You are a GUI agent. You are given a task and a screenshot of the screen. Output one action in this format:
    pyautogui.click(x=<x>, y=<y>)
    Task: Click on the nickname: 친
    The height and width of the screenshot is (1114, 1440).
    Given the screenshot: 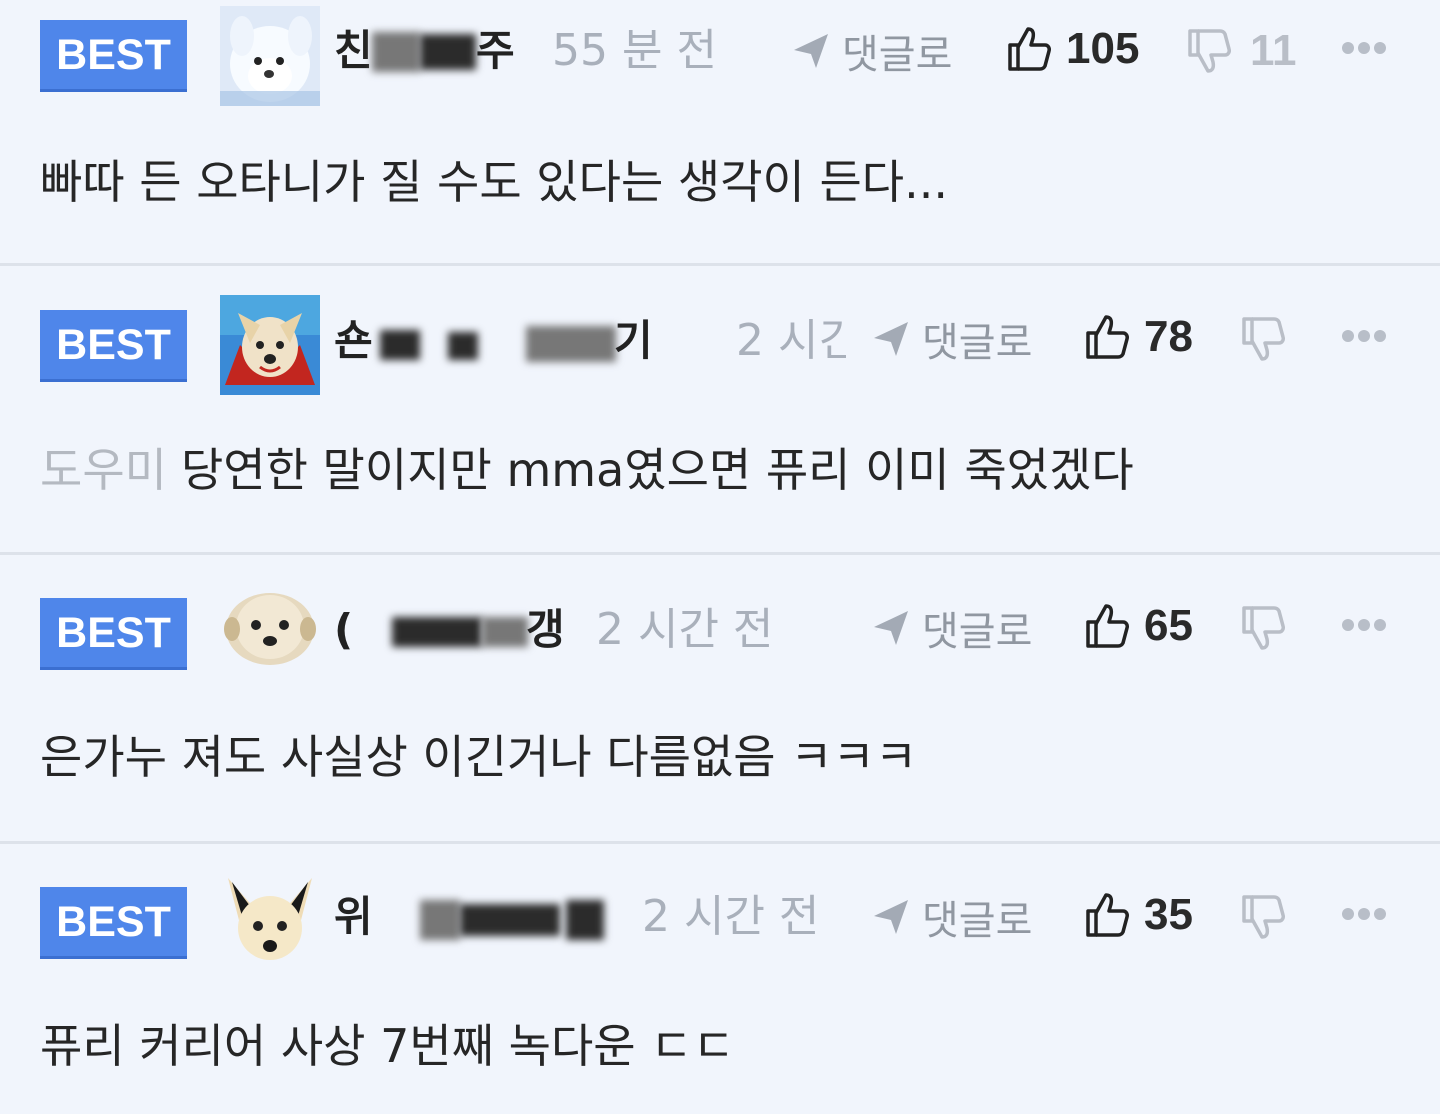 What is the action you would take?
    pyautogui.click(x=353, y=51)
    